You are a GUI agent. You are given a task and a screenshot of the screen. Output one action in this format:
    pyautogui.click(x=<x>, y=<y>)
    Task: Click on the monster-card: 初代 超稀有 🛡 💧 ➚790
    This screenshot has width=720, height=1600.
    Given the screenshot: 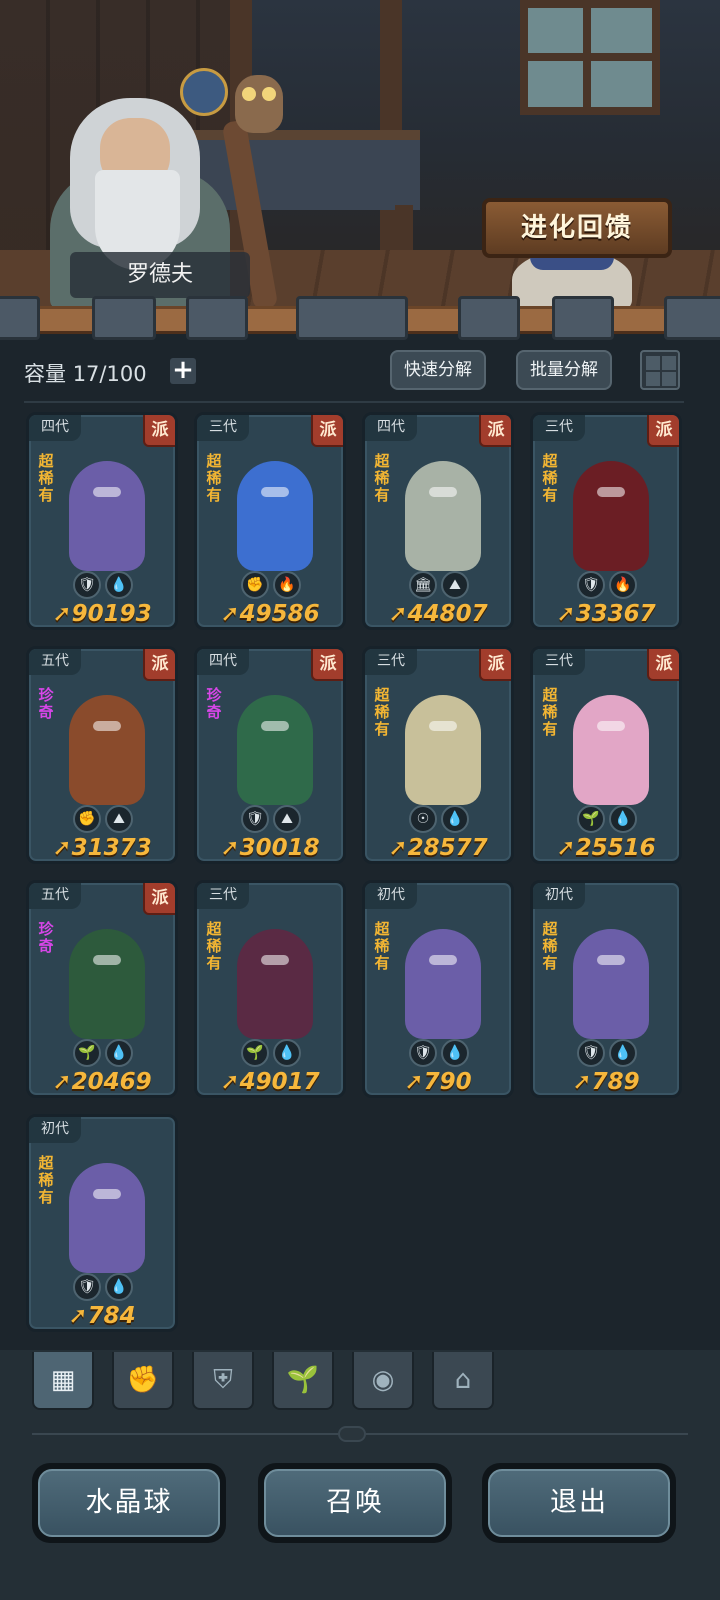 What is the action you would take?
    pyautogui.click(x=438, y=989)
    